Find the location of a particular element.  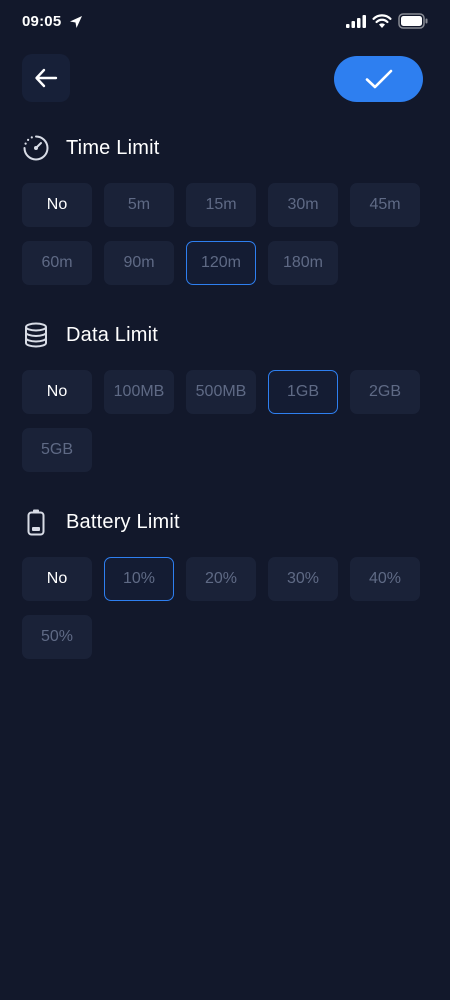

data-limit-options: No 100MB 500MB 1GB 2GB 5GB is located at coordinates (225, 421).